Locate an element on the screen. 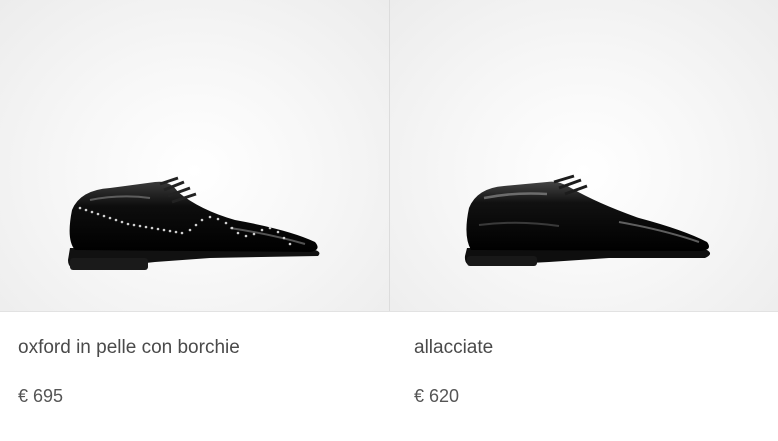 The width and height of the screenshot is (778, 441). product-price: € 695 is located at coordinates (40, 396).